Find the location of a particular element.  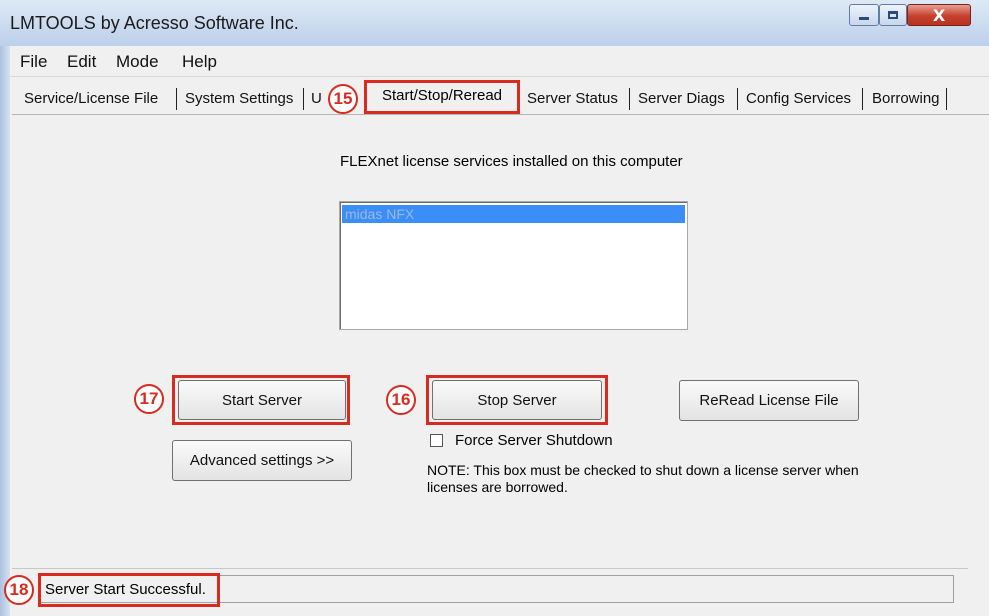

highlight-frame-stop is located at coordinates (517, 400).